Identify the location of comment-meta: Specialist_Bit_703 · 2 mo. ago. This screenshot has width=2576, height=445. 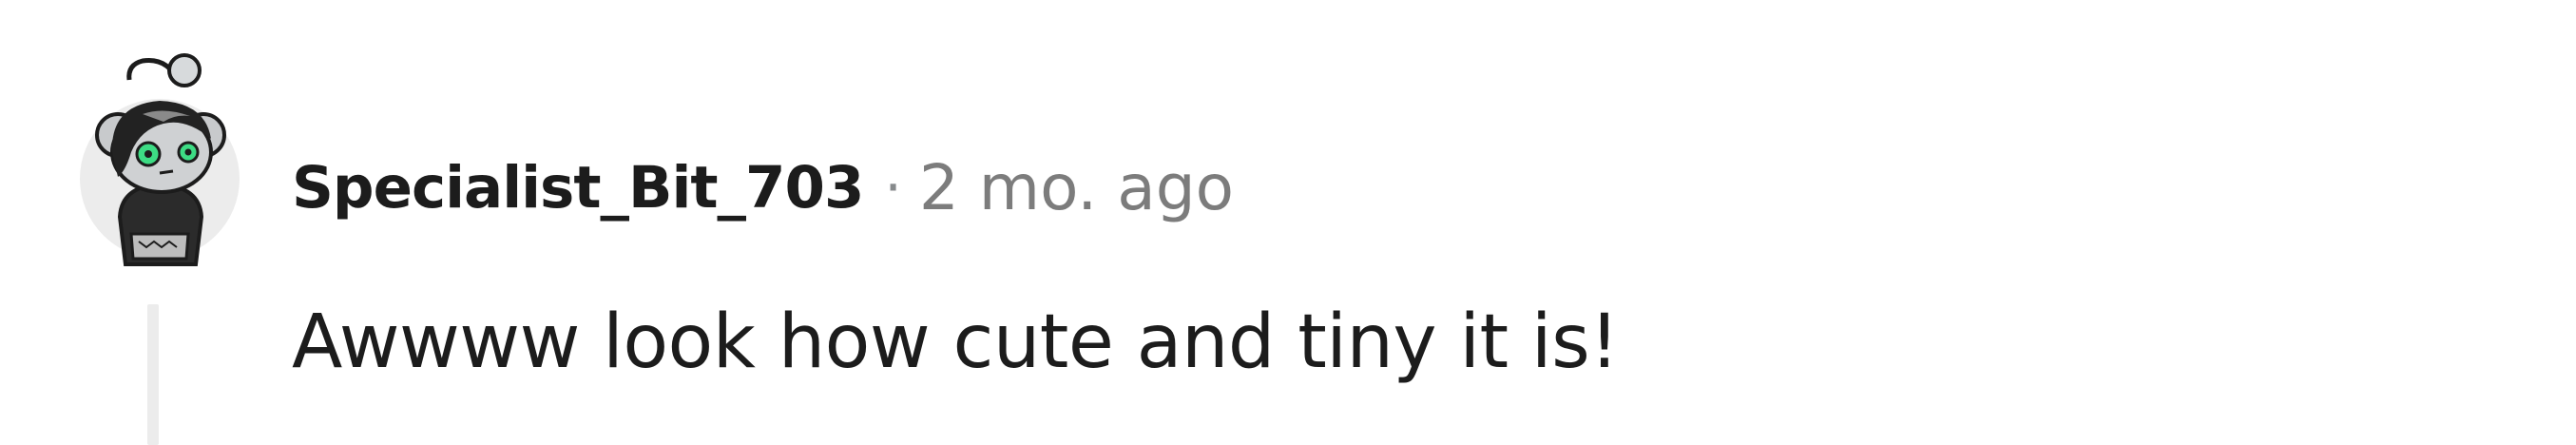
(763, 187).